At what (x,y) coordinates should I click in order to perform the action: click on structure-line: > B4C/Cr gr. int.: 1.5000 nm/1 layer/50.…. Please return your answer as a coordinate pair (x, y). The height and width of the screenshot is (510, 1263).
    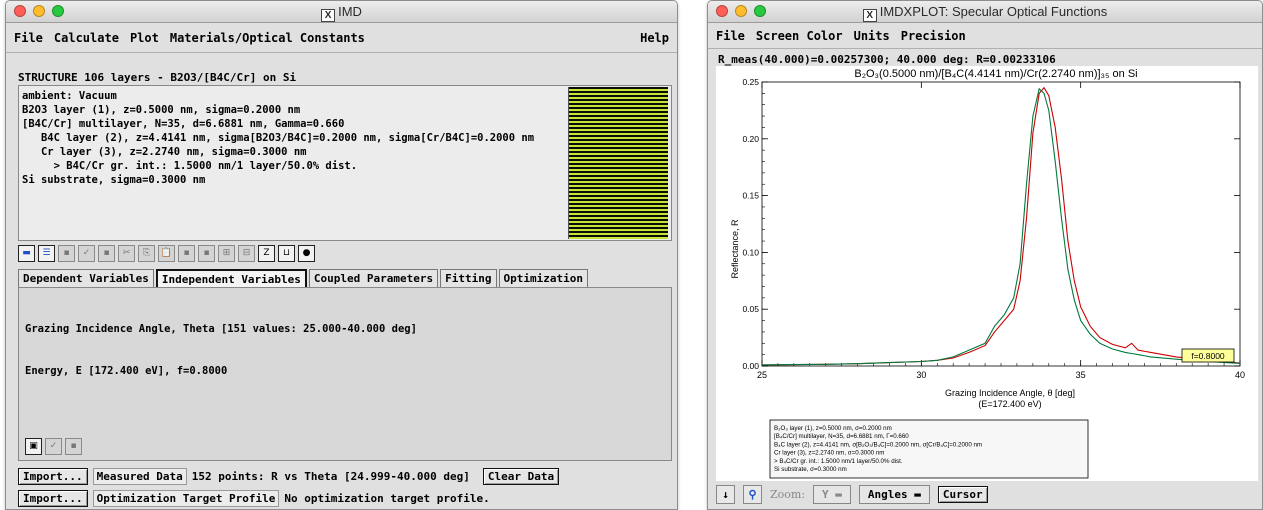
    Looking at the image, I should click on (278, 166).